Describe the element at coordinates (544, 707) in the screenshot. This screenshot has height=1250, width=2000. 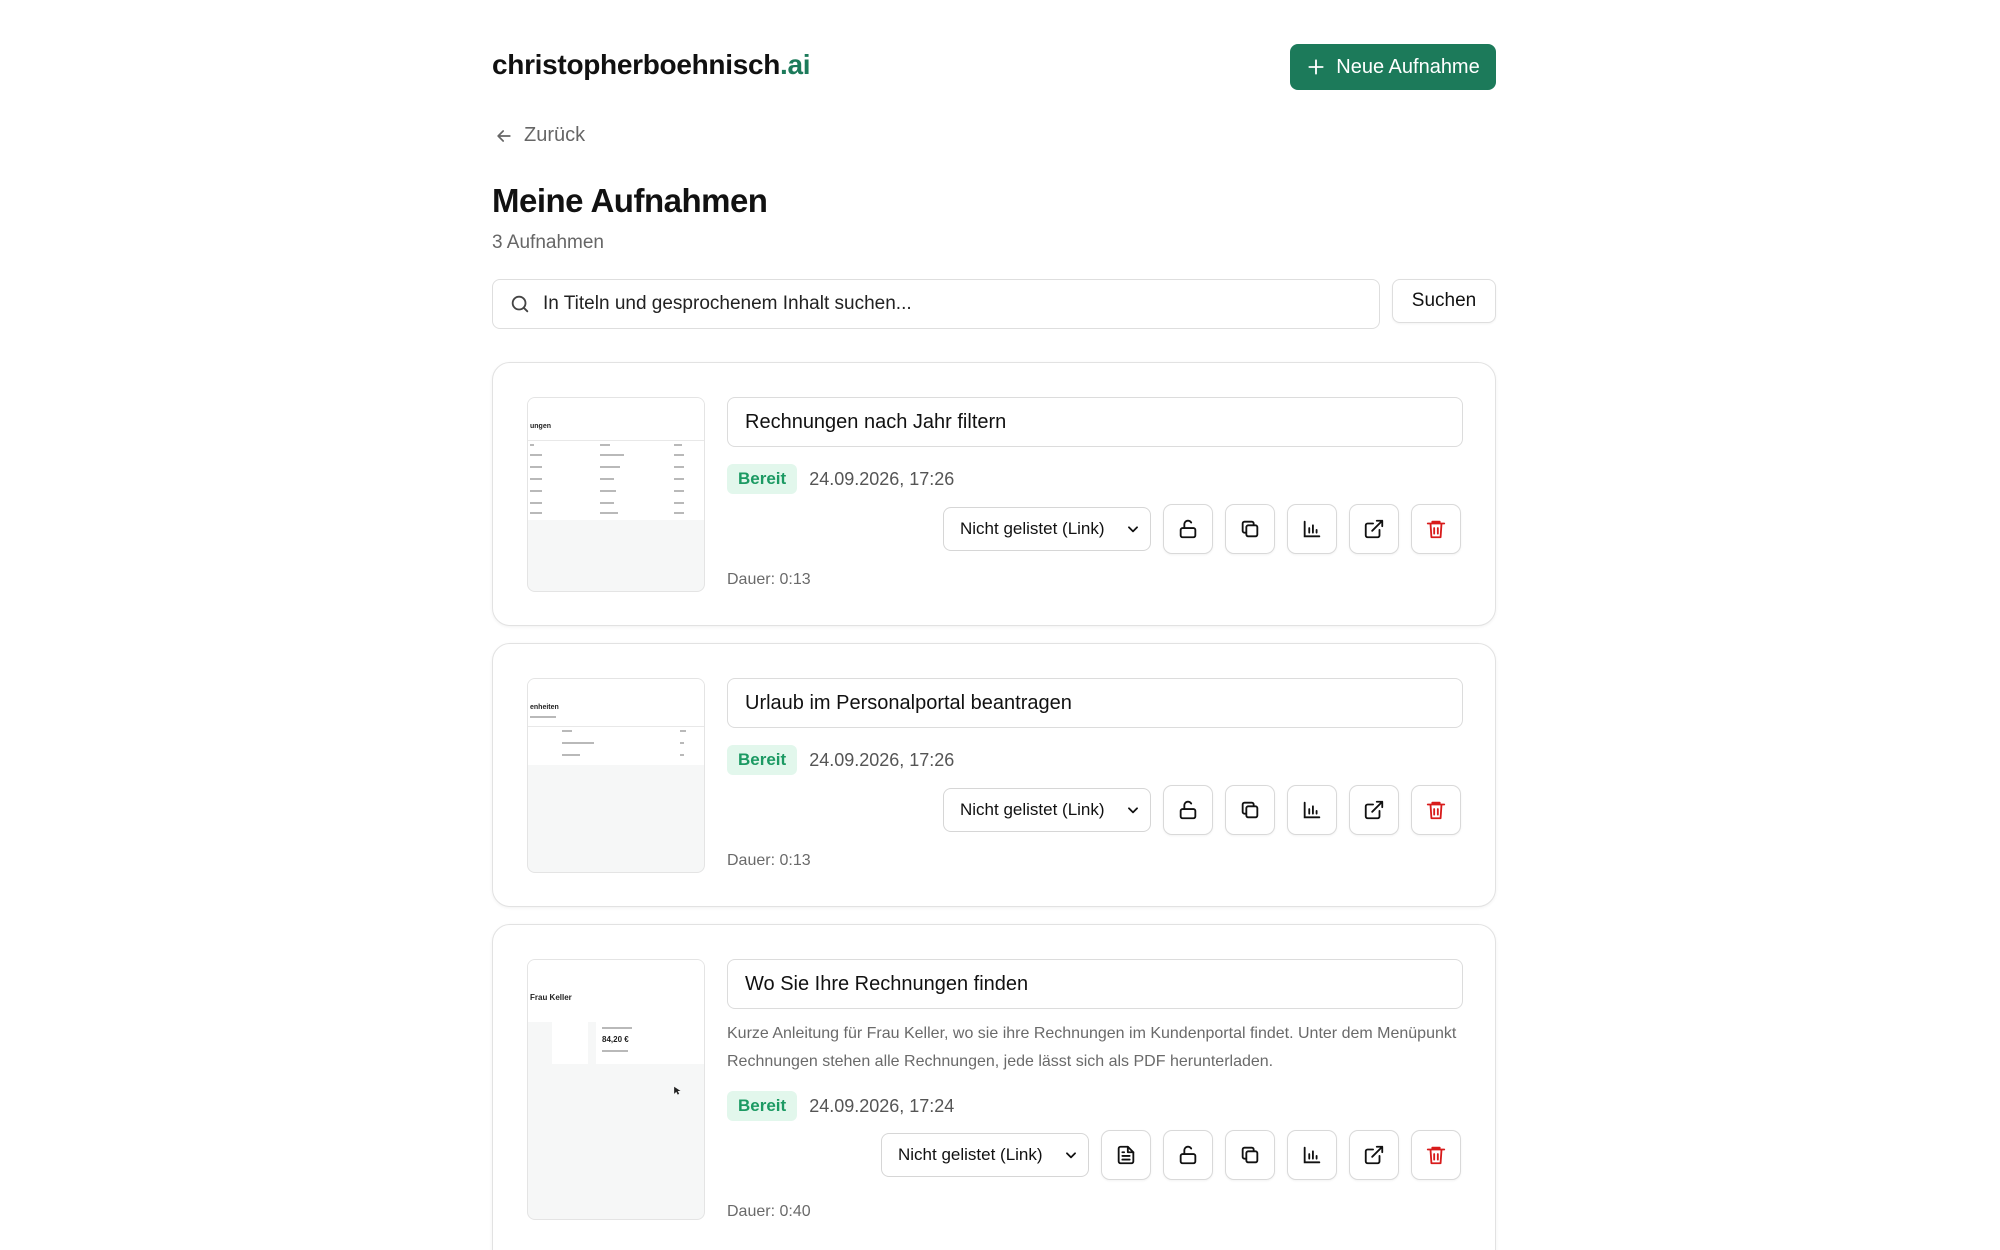
I see `thumbnail-heading: enheiten` at that location.